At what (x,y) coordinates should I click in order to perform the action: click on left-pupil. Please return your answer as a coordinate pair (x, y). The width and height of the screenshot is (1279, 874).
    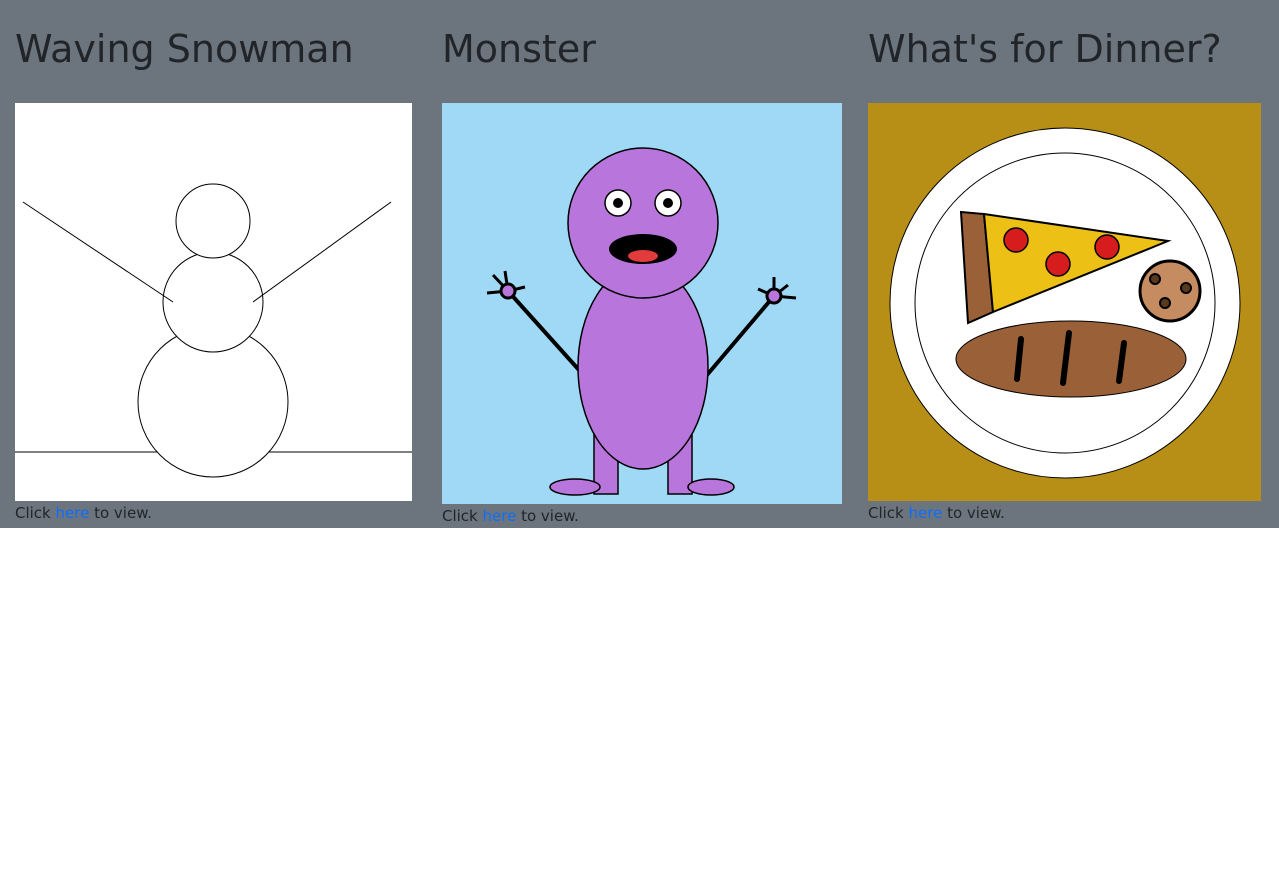
    Looking at the image, I should click on (618, 203).